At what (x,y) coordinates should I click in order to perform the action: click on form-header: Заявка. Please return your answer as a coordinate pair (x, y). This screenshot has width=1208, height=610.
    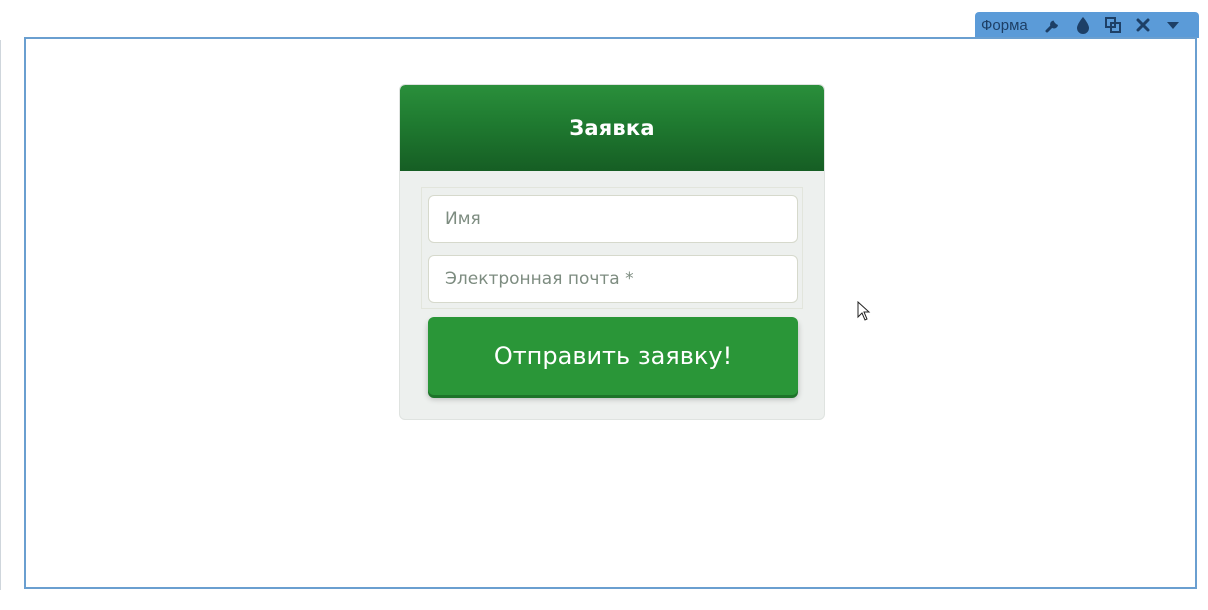
    Looking at the image, I should click on (612, 128).